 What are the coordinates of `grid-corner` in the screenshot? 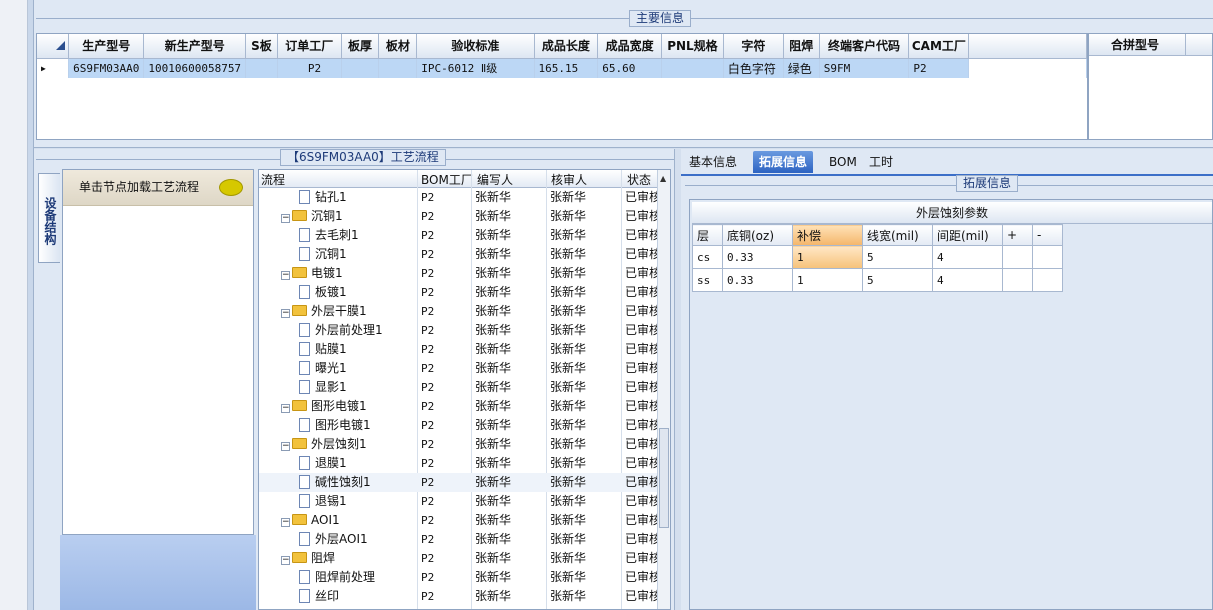 It's located at (53, 46).